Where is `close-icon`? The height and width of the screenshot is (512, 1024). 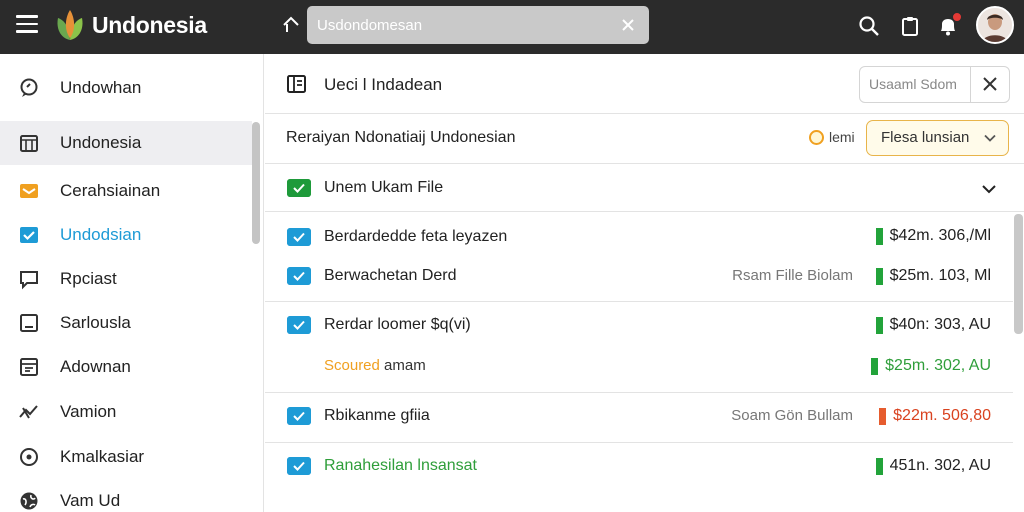
close-icon is located at coordinates (990, 84).